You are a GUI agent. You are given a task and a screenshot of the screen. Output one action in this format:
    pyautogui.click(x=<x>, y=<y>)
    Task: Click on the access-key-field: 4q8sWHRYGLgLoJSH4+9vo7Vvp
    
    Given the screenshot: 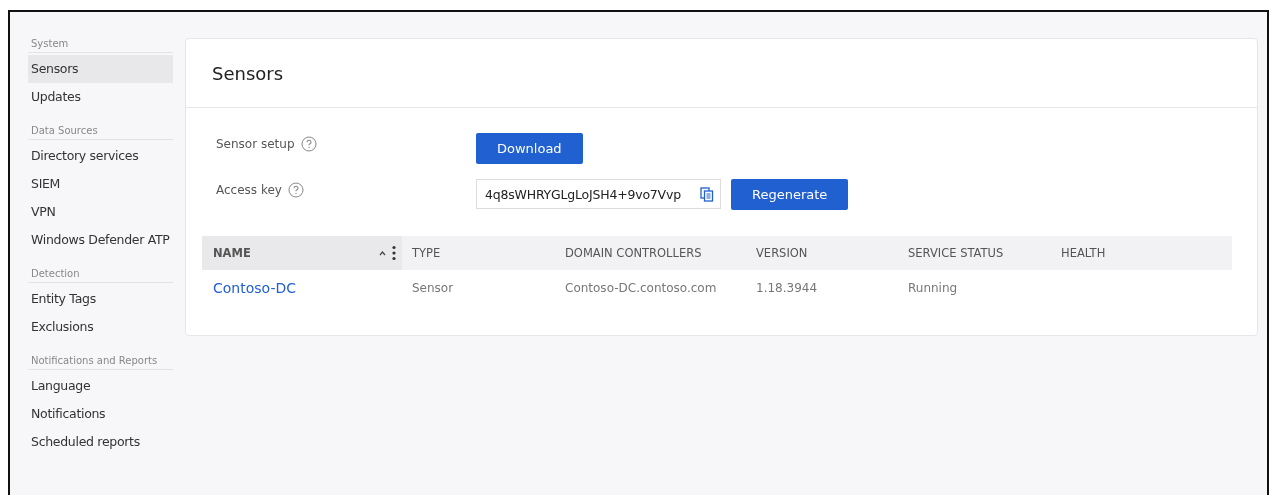 What is the action you would take?
    pyautogui.click(x=598, y=194)
    